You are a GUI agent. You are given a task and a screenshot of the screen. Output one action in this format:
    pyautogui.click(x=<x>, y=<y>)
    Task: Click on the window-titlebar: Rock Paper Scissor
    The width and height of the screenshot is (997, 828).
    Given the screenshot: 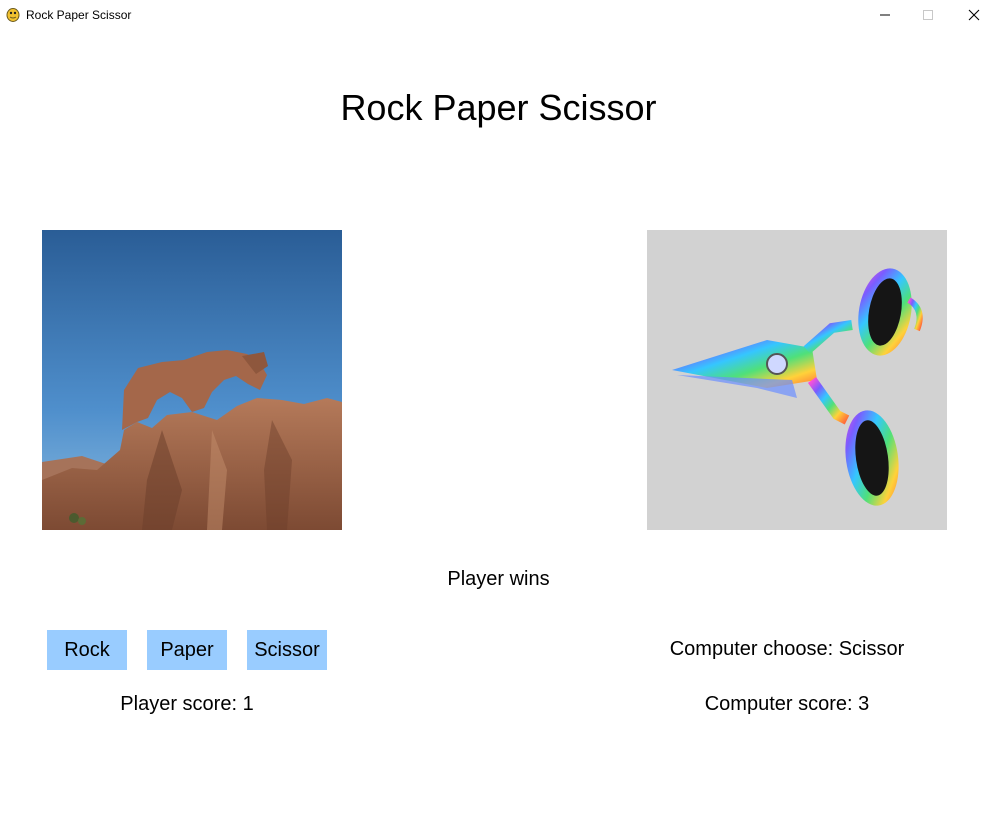 What is the action you would take?
    pyautogui.click(x=498, y=15)
    